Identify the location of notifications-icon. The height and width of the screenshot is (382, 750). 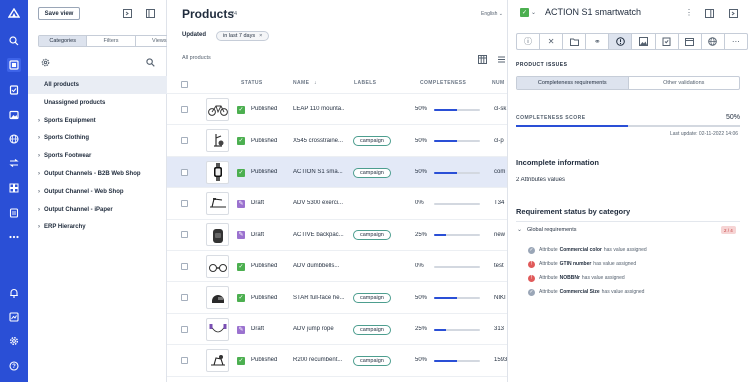
(14, 293).